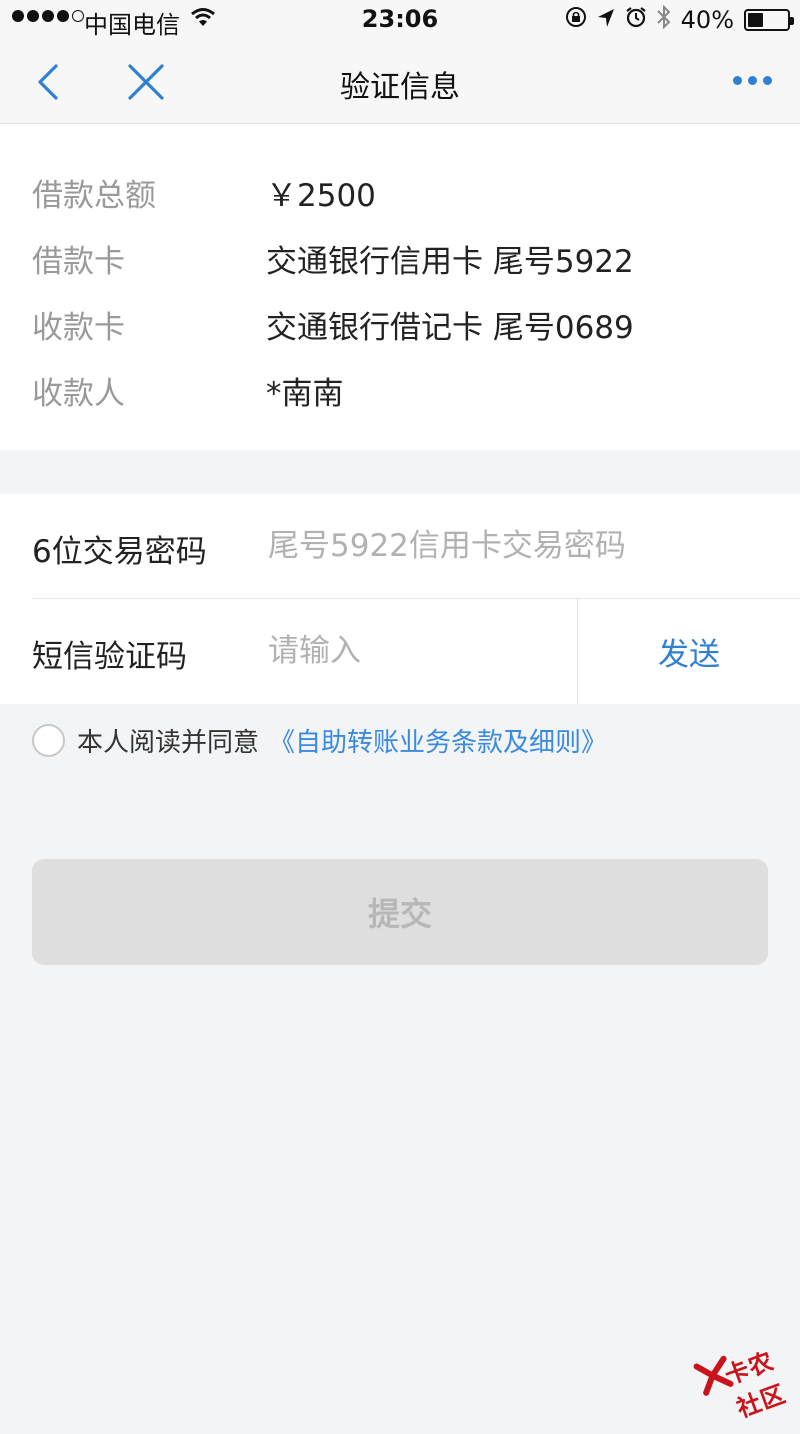  Describe the element at coordinates (78, 328) in the screenshot. I see `receiving-card-label: 收款卡` at that location.